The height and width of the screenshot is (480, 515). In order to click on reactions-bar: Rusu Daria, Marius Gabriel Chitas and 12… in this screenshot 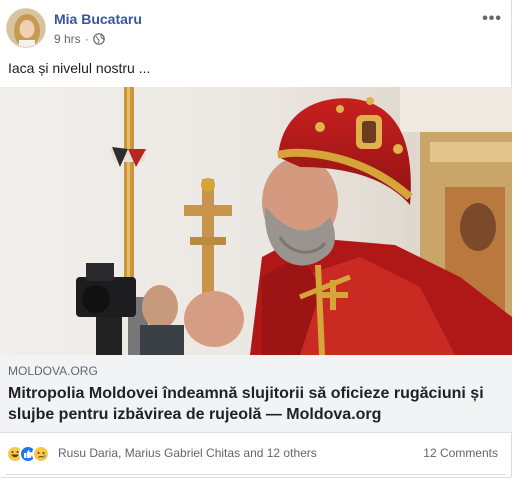, I will do `click(256, 454)`.